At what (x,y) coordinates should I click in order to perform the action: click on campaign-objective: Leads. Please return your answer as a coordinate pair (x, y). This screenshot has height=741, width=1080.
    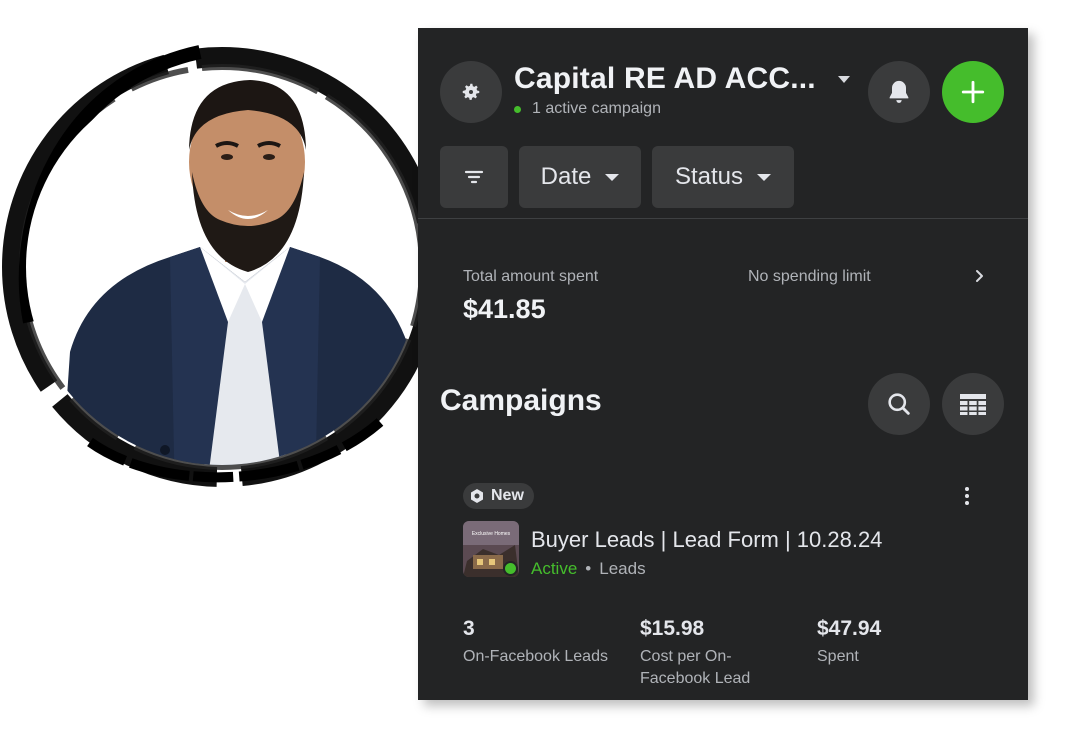
    Looking at the image, I should click on (622, 568).